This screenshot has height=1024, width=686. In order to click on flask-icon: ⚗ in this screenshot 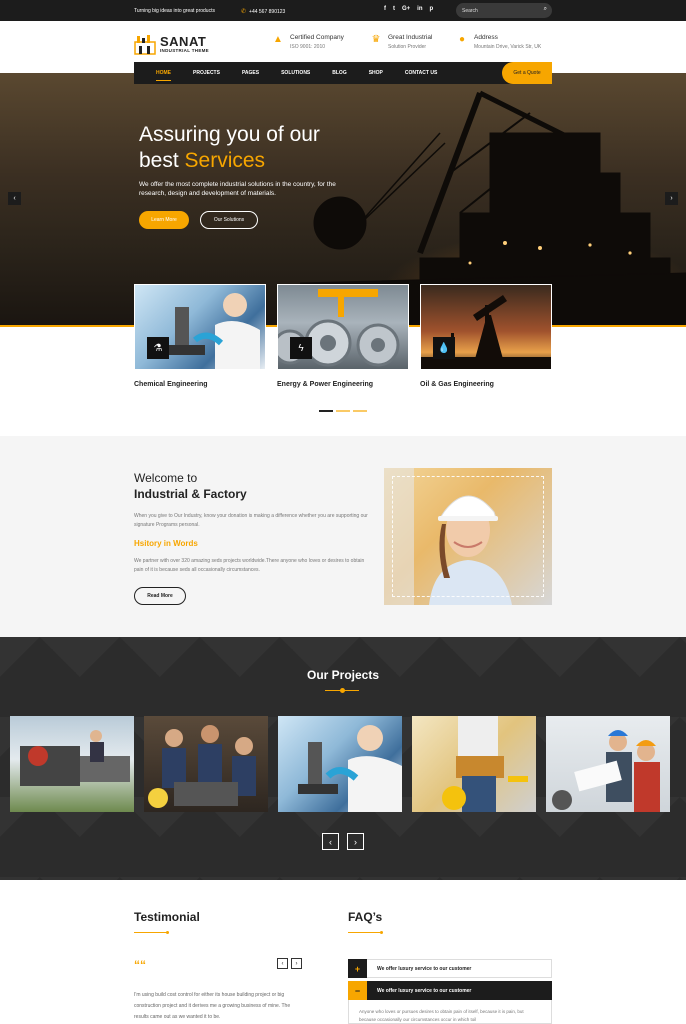, I will do `click(158, 348)`.